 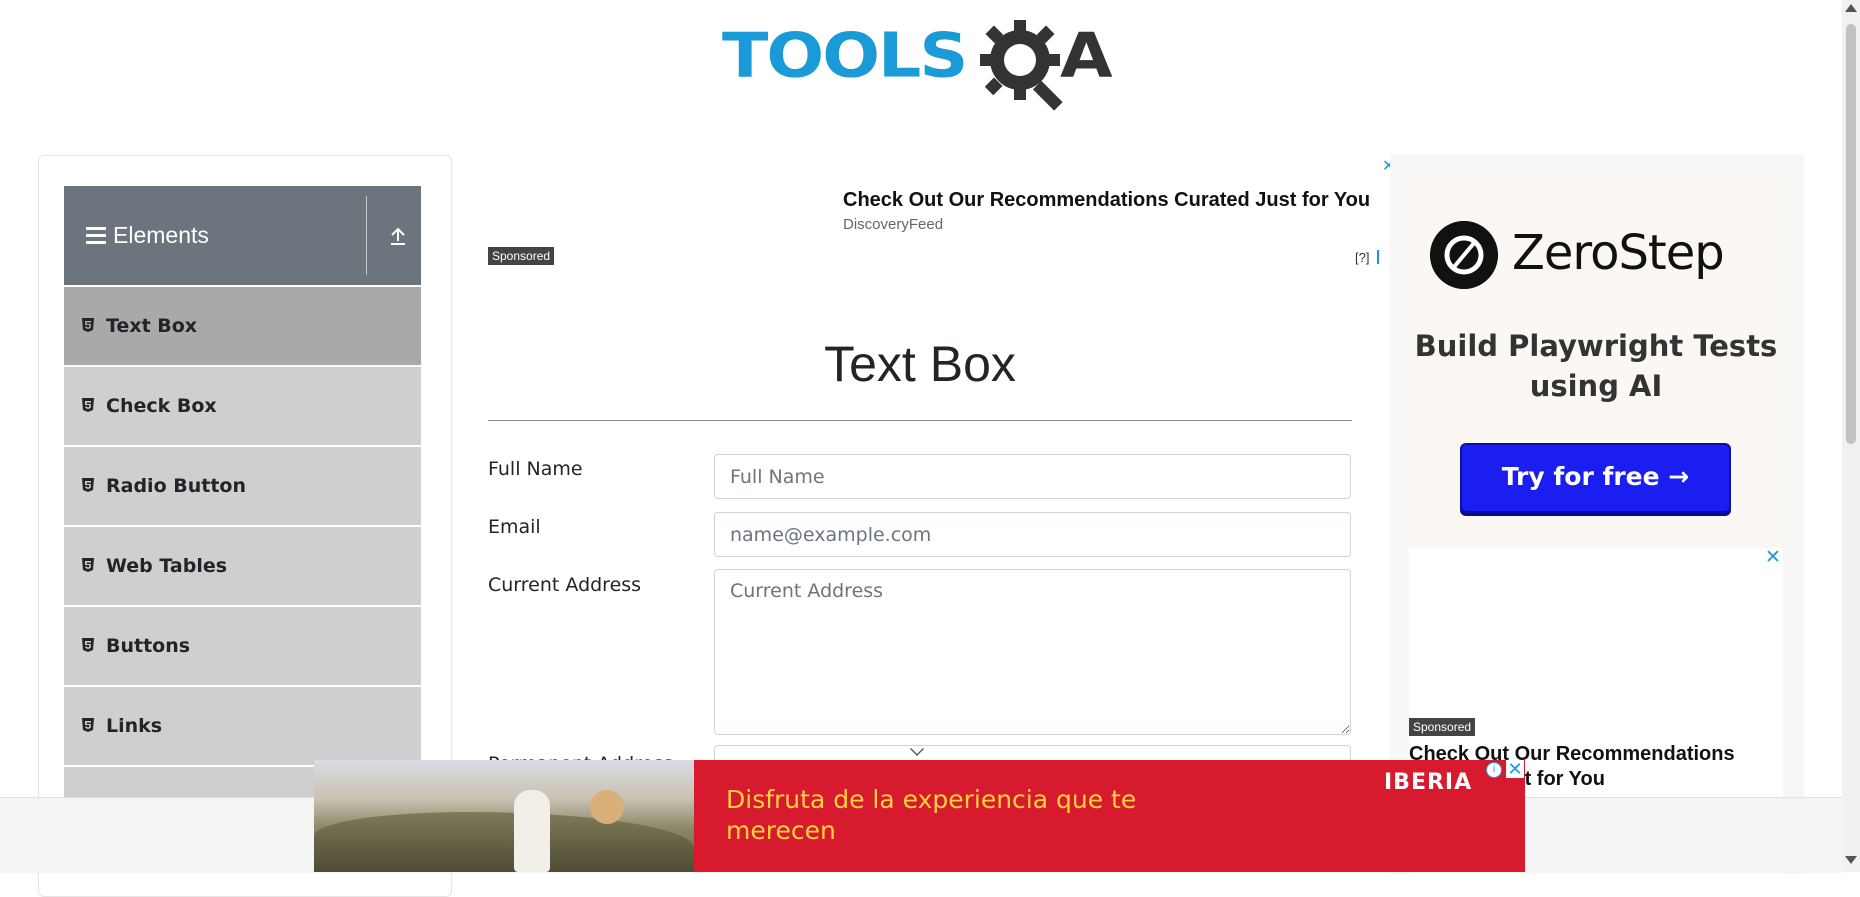 I want to click on sidebar-item-label: Text Box, so click(x=152, y=326).